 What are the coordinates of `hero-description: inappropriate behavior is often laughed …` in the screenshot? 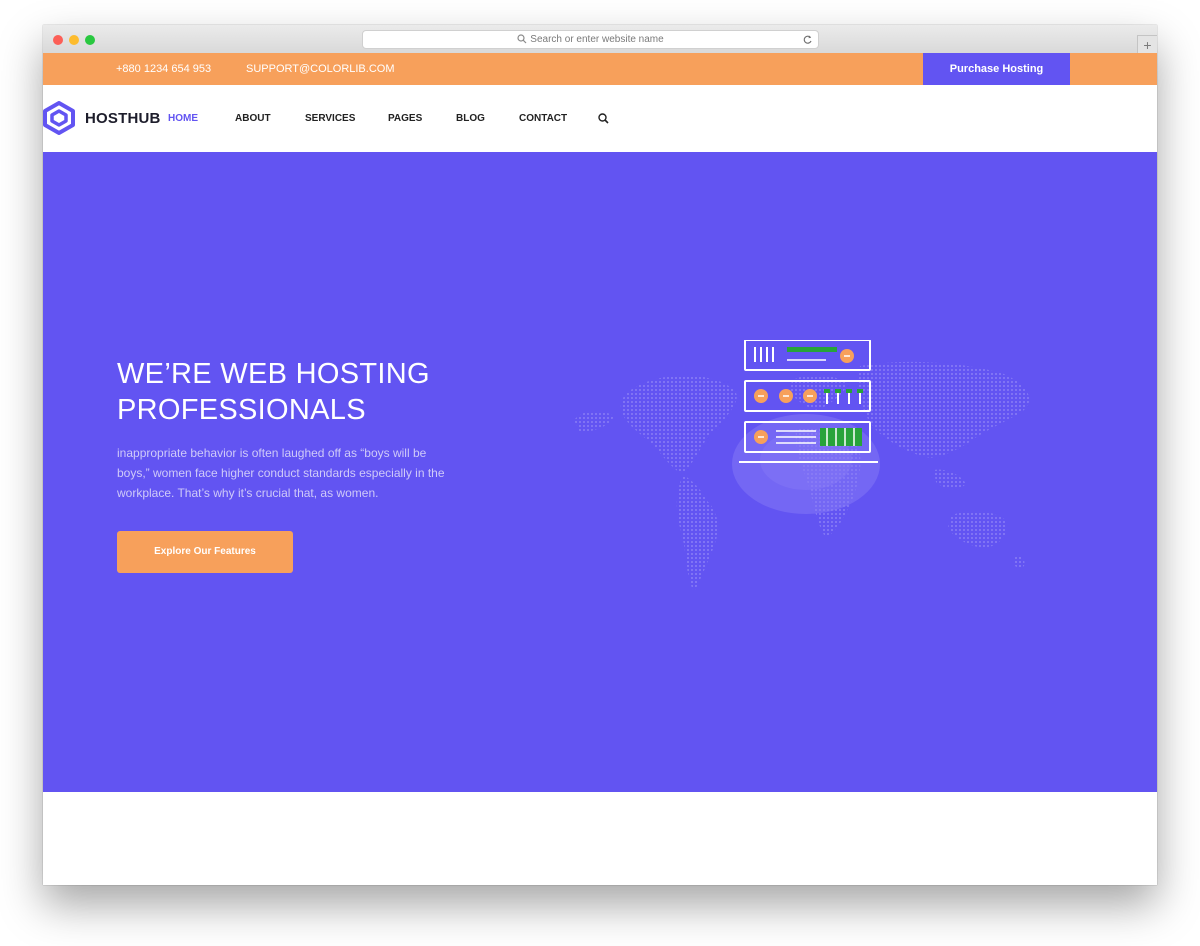 It's located at (281, 473).